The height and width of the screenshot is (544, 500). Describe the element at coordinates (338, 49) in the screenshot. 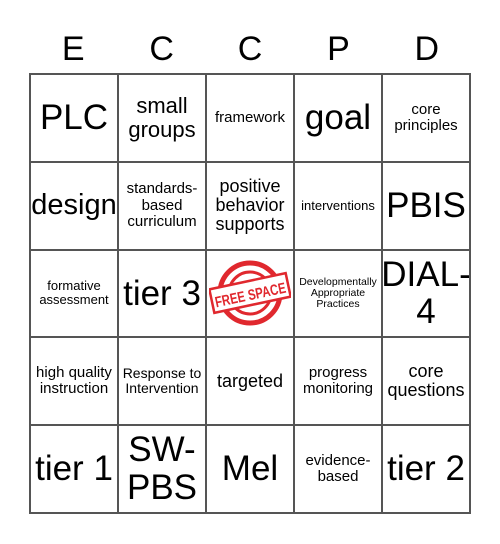

I see `header-letter: P` at that location.